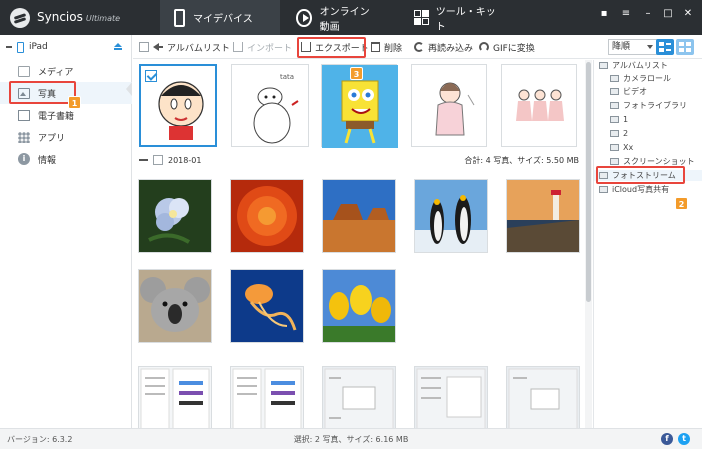  I want to click on tree-item-photo-library: フォトライブラリ, so click(648, 105).